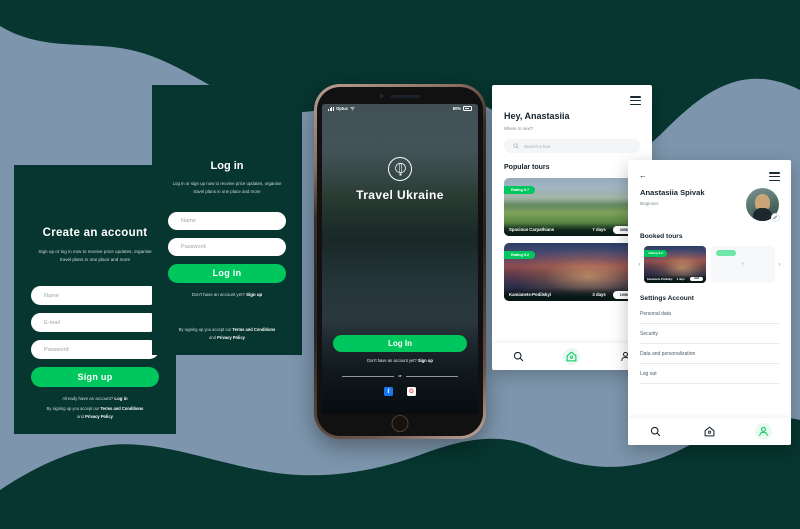 The width and height of the screenshot is (800, 529). I want to click on phone-alt-line: Don't have an account yet? Sign up, so click(400, 360).